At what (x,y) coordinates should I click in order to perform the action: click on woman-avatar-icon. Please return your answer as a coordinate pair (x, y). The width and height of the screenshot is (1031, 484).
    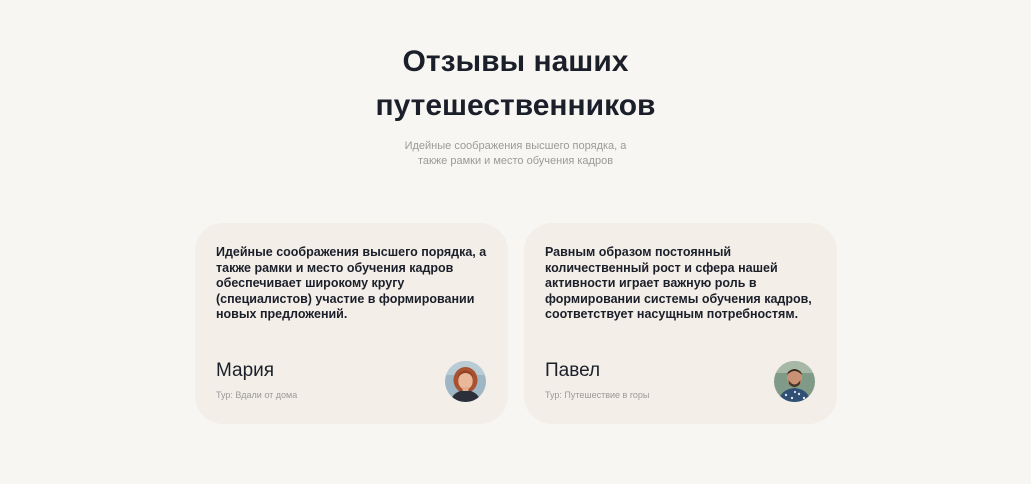
    Looking at the image, I should click on (465, 381).